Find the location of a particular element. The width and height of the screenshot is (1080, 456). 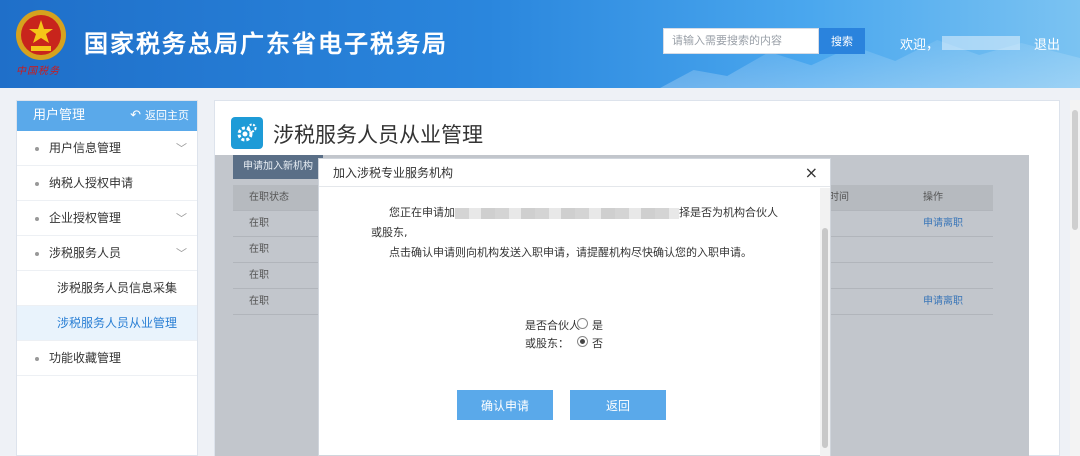

join-new-org-button: 申请加入新机构 is located at coordinates (278, 167).